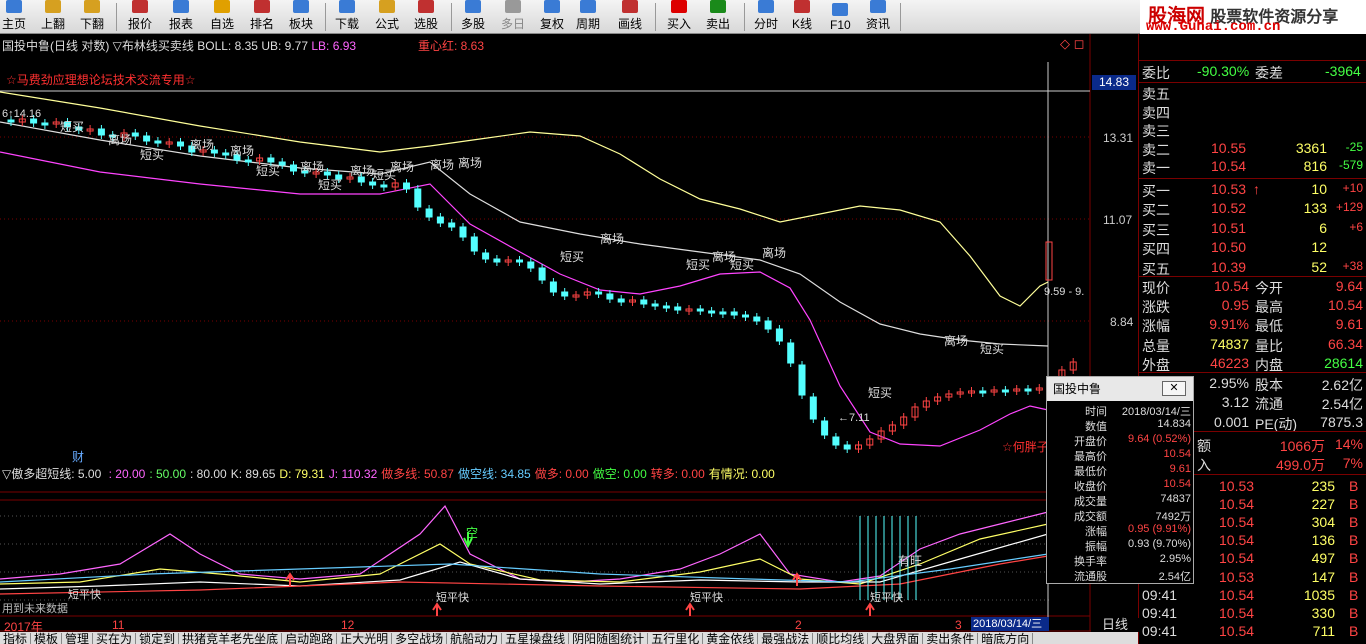 This screenshot has width=1366, height=644. Describe the element at coordinates (1223, 71) in the screenshot. I see `weibi-value: -90.30%` at that location.